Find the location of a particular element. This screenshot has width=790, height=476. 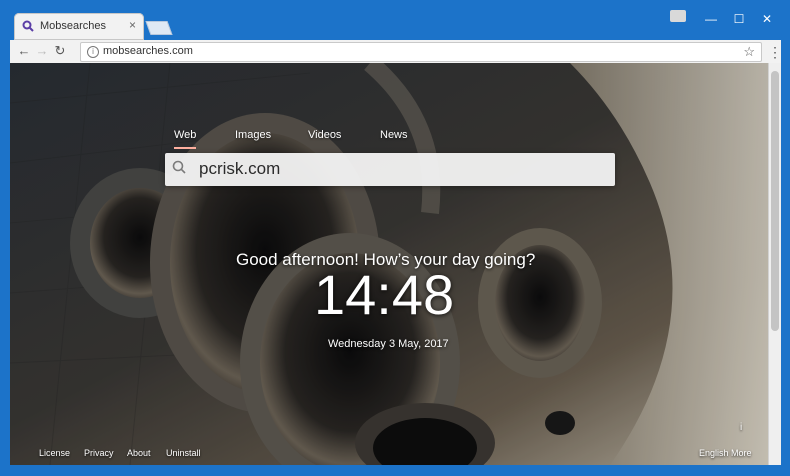

profile-icon is located at coordinates (678, 16).